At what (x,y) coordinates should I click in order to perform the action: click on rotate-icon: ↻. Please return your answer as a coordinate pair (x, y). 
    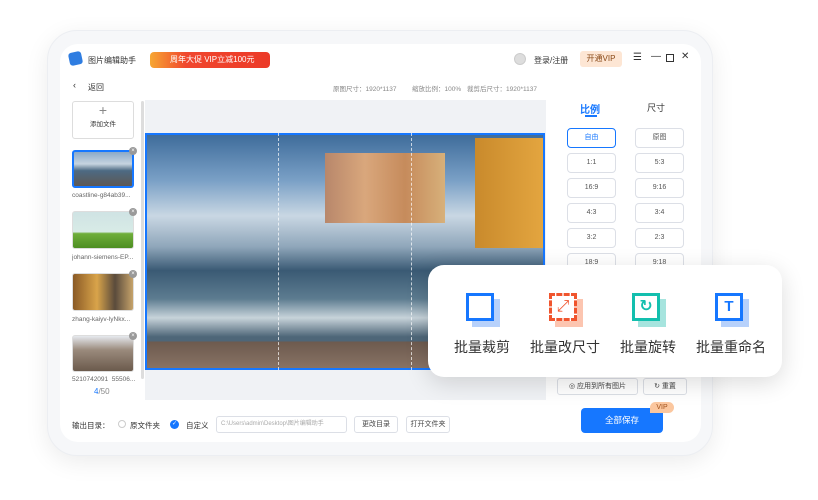
    Looking at the image, I should click on (648, 309).